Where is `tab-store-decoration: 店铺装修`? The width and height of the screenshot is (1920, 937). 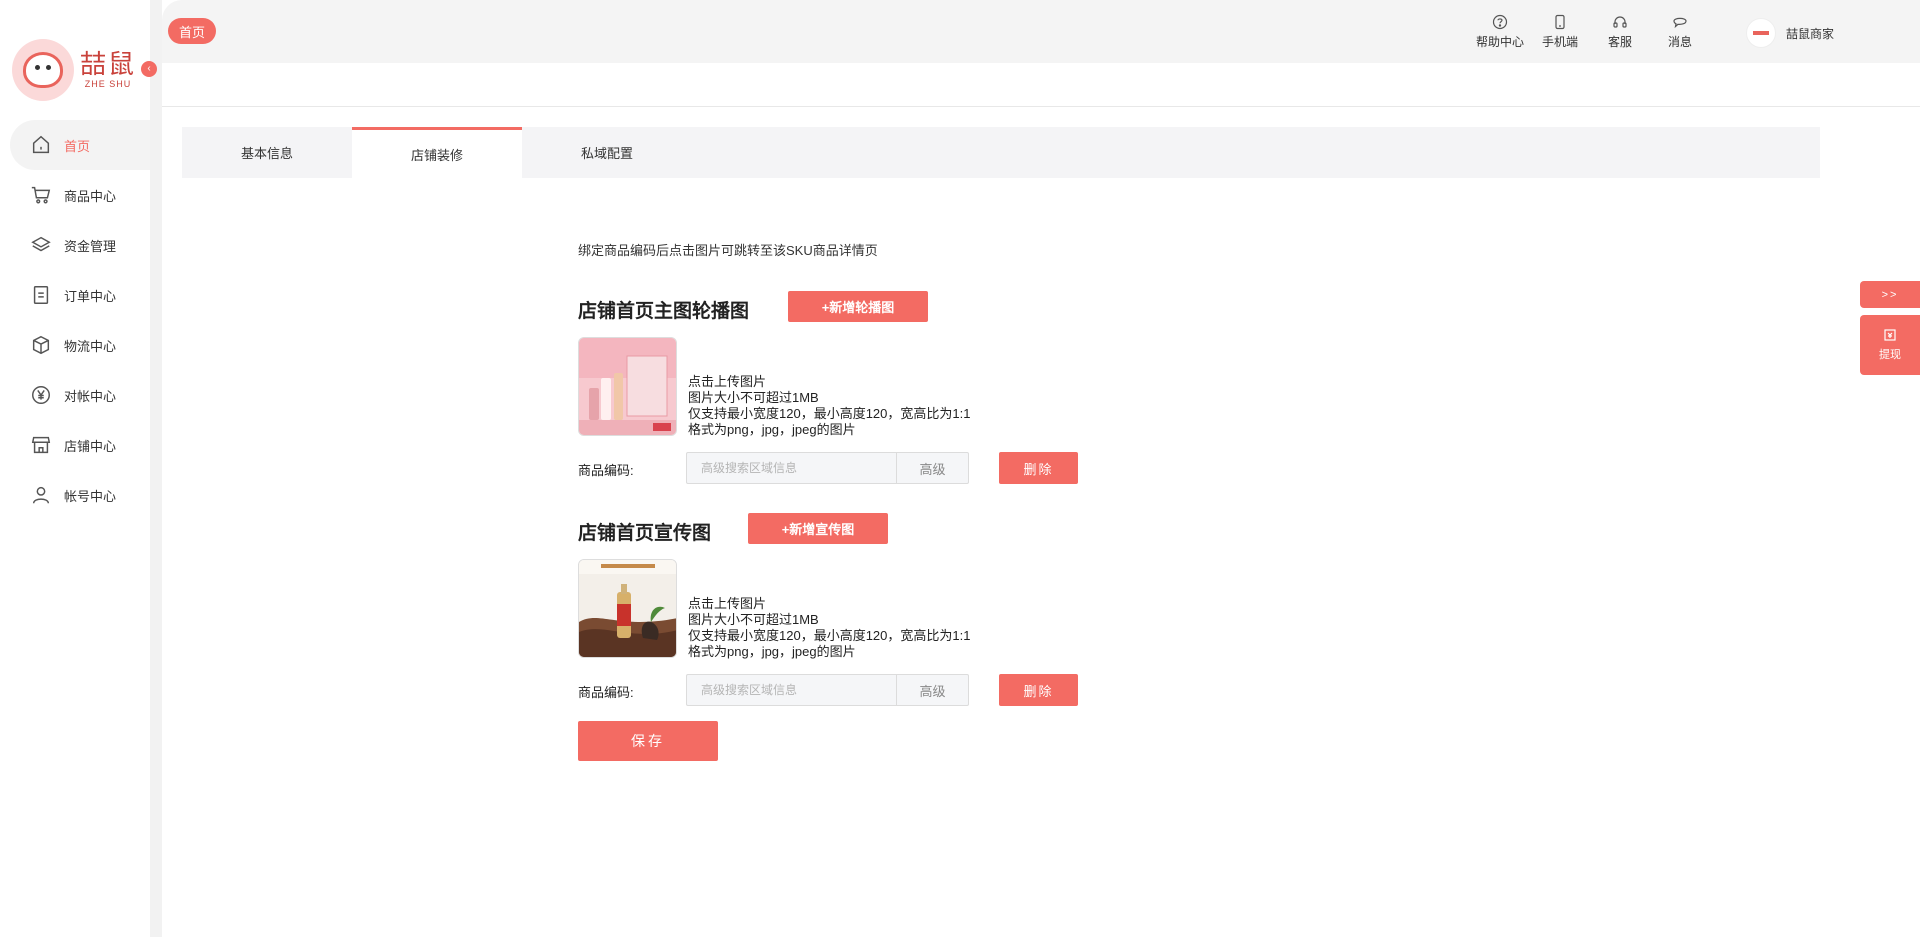 tab-store-decoration: 店铺装修 is located at coordinates (437, 152).